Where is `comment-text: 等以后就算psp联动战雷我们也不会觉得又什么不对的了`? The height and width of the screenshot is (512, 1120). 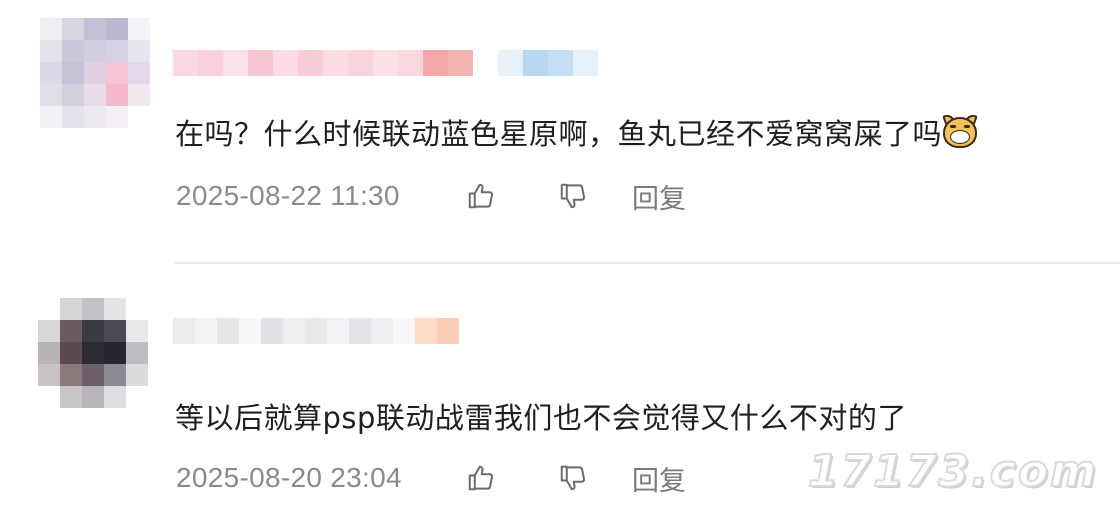 comment-text: 等以后就算psp联动战雷我们也不会觉得又什么不对的了 is located at coordinates (541, 418).